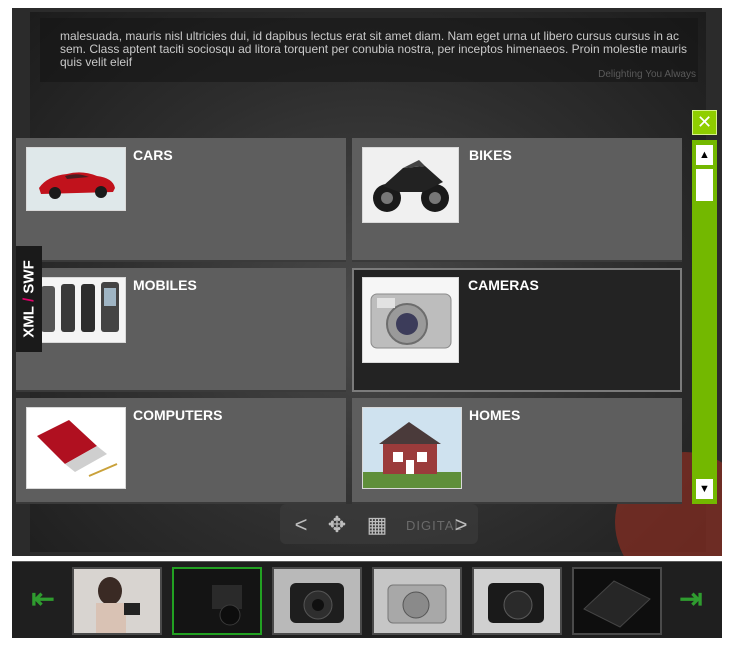  I want to click on xml-swf-label: XML / SWF, so click(29, 299).